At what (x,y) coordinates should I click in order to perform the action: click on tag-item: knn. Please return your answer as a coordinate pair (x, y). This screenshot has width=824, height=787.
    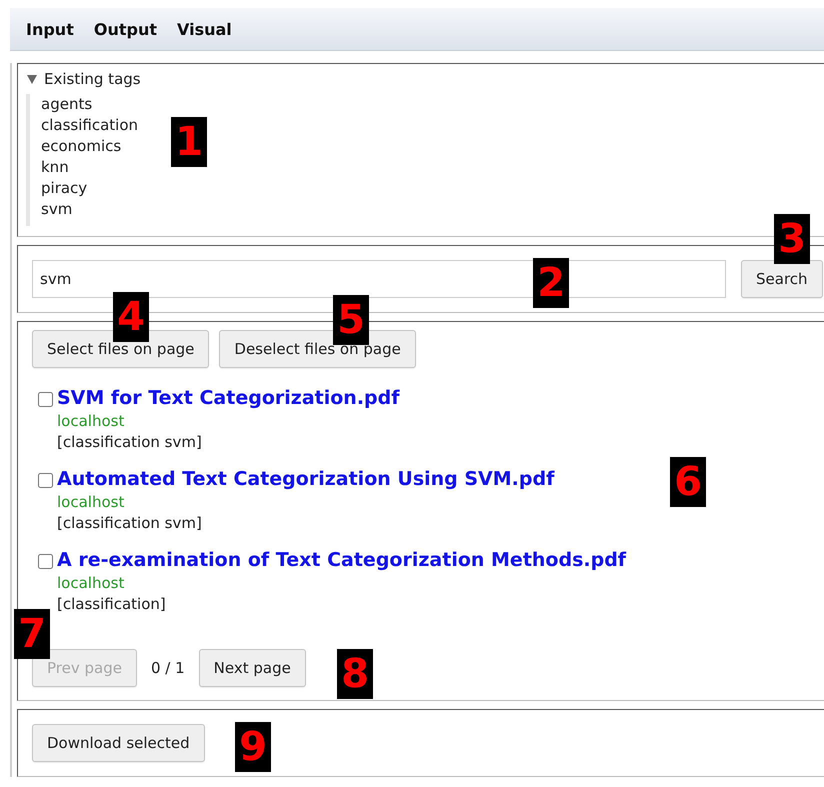
    Looking at the image, I should click on (55, 167).